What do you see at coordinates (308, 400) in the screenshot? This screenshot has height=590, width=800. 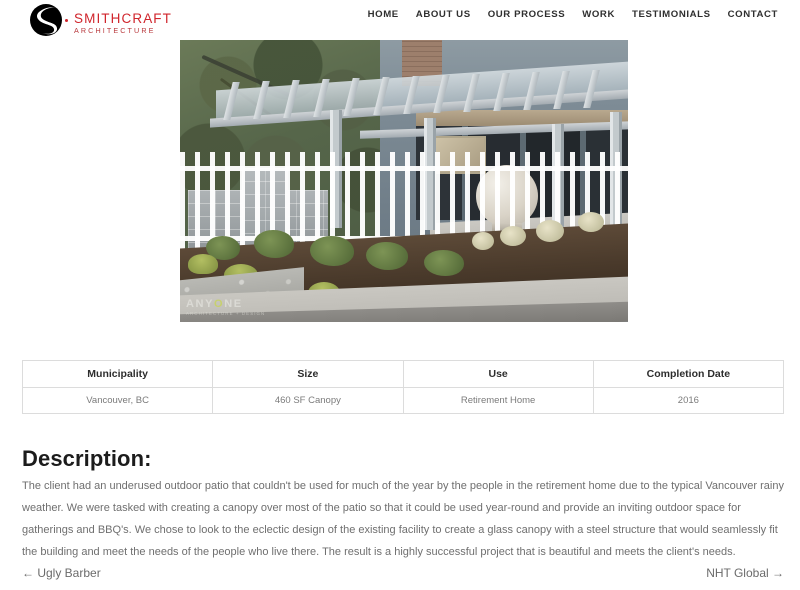 I see `table-cell-size: 460 SF Canopy` at bounding box center [308, 400].